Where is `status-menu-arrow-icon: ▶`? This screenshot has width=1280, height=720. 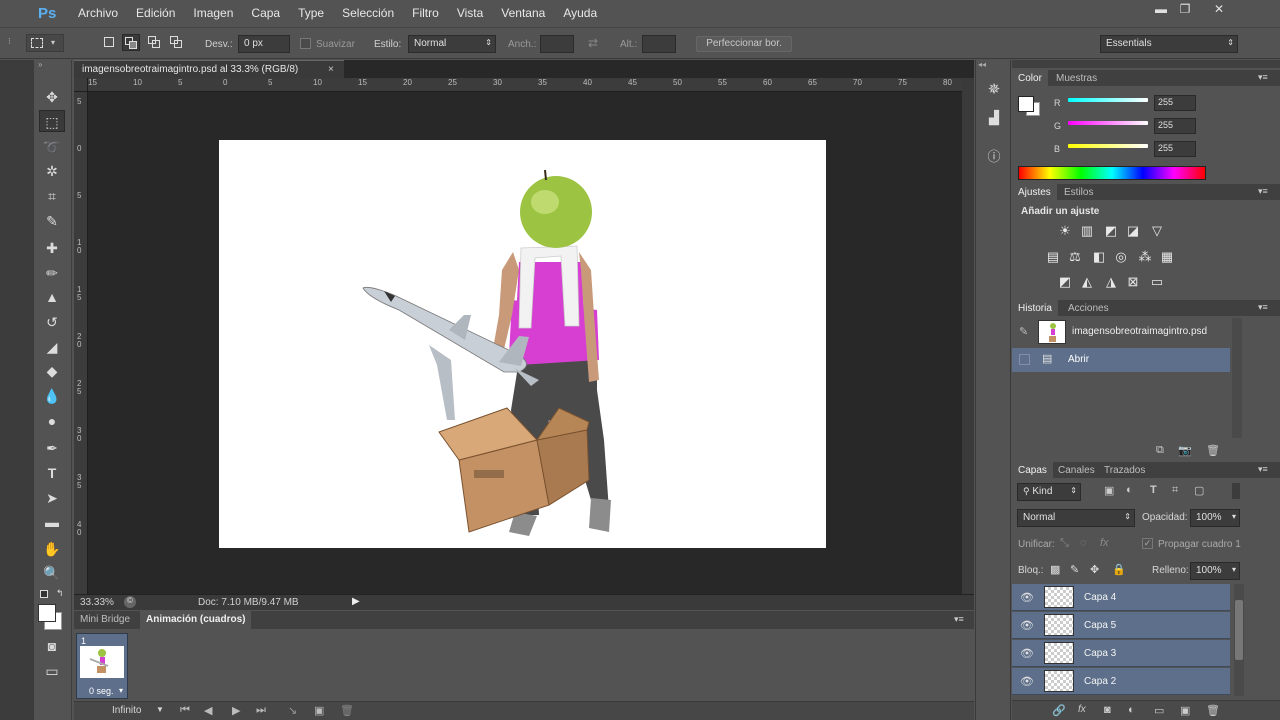
status-menu-arrow-icon: ▶ is located at coordinates (356, 601).